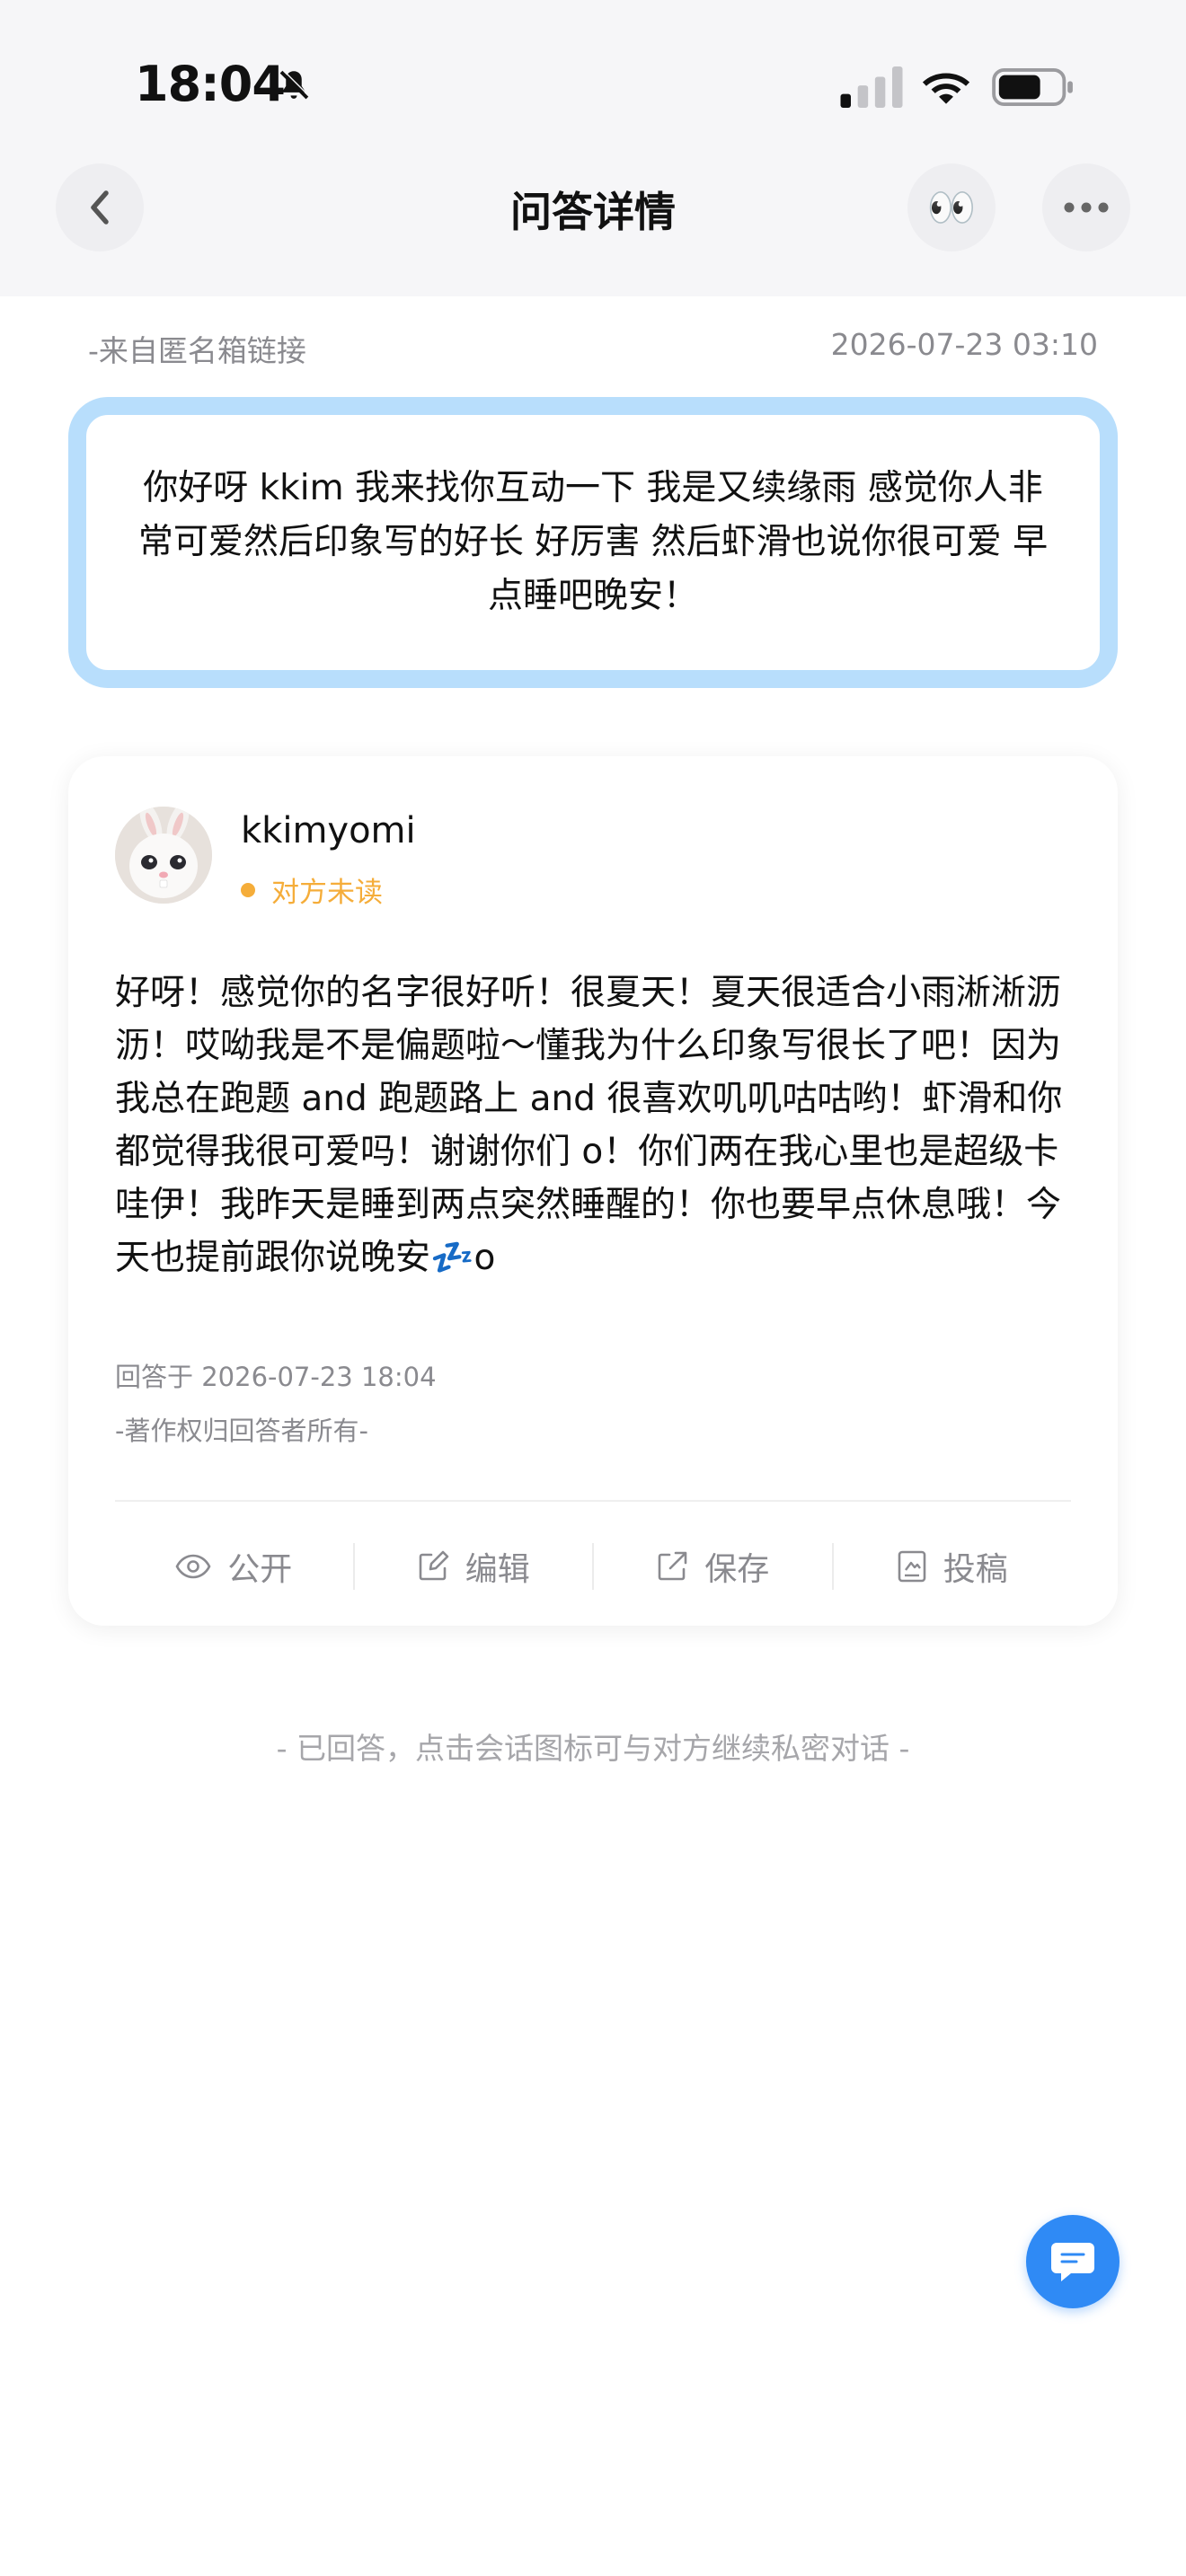 This screenshot has width=1186, height=2576. What do you see at coordinates (241, 1431) in the screenshot?
I see `copyright-note: -著作权归回答者所有-` at bounding box center [241, 1431].